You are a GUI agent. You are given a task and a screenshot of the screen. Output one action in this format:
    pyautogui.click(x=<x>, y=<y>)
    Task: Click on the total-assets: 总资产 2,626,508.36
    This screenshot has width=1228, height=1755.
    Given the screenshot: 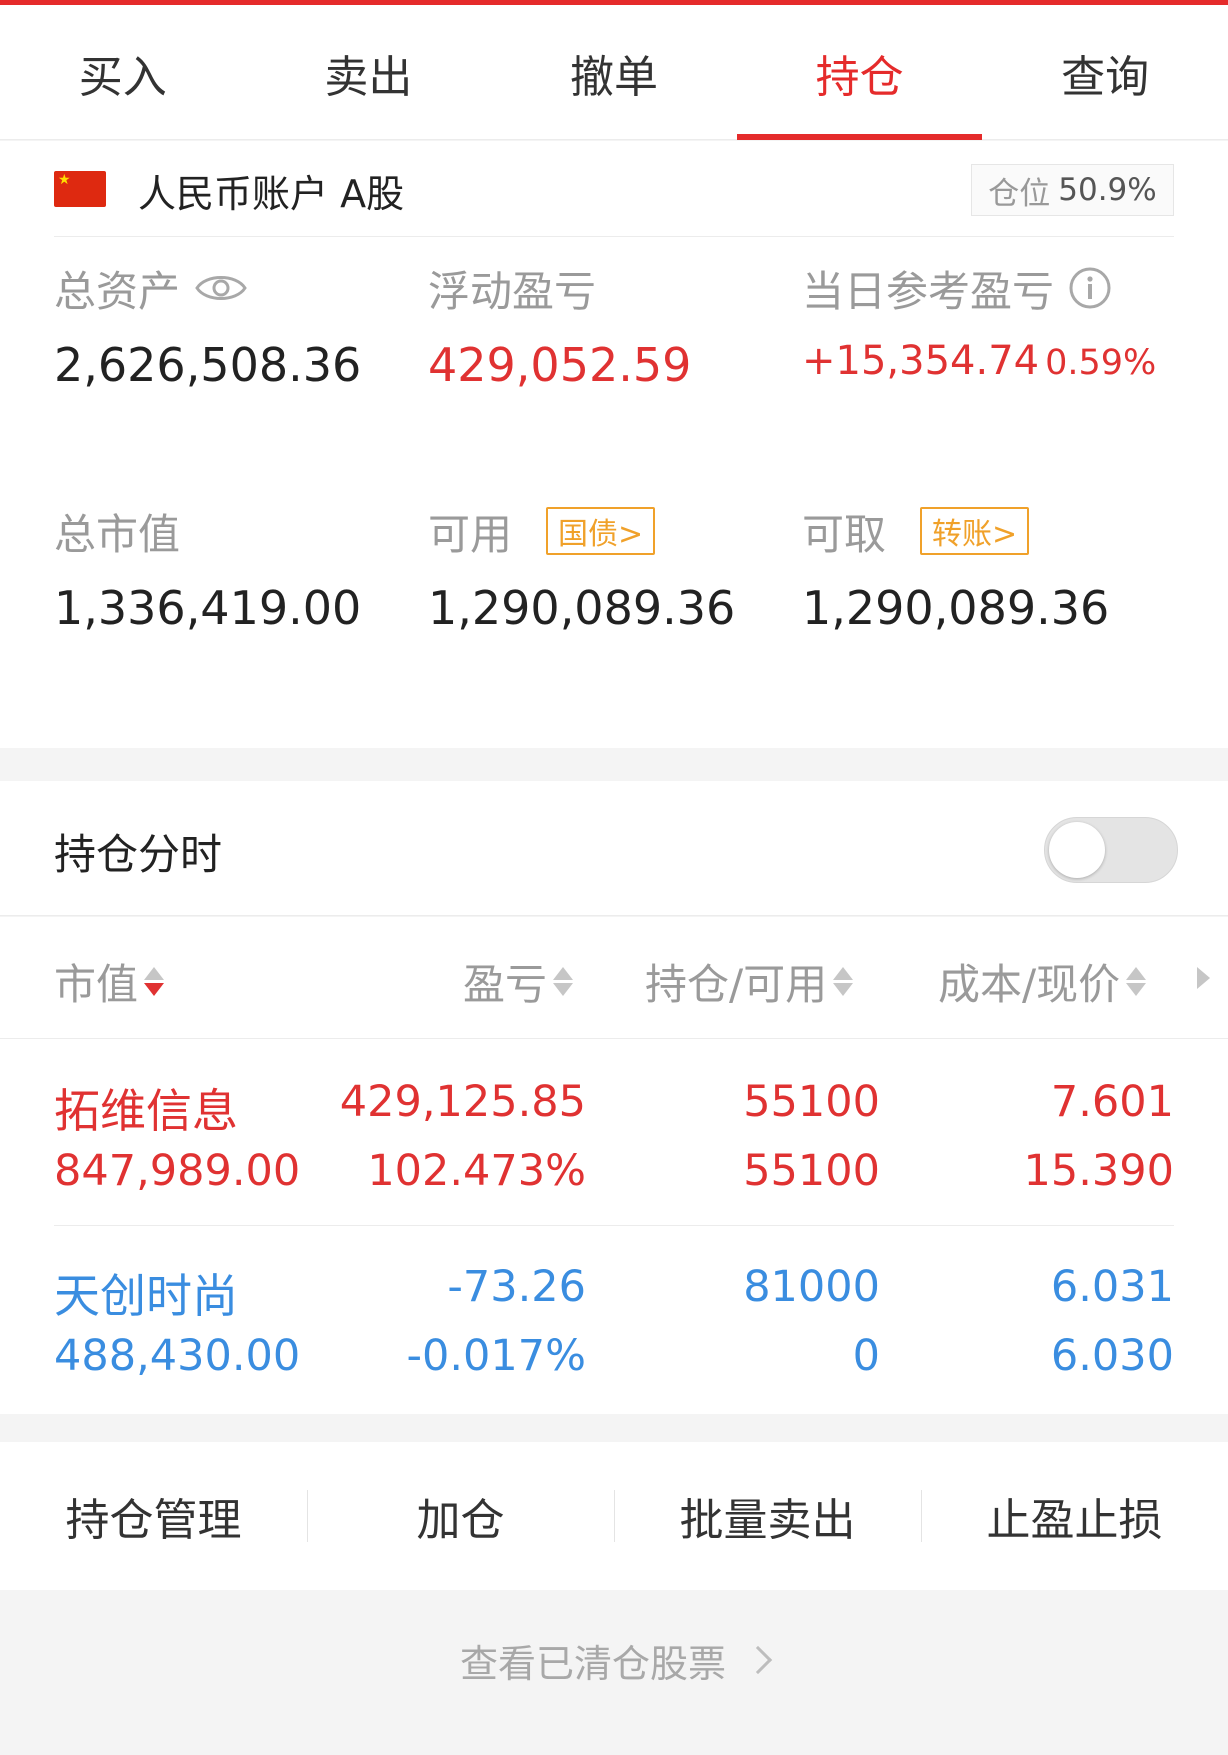 What is the action you would take?
    pyautogui.click(x=208, y=325)
    